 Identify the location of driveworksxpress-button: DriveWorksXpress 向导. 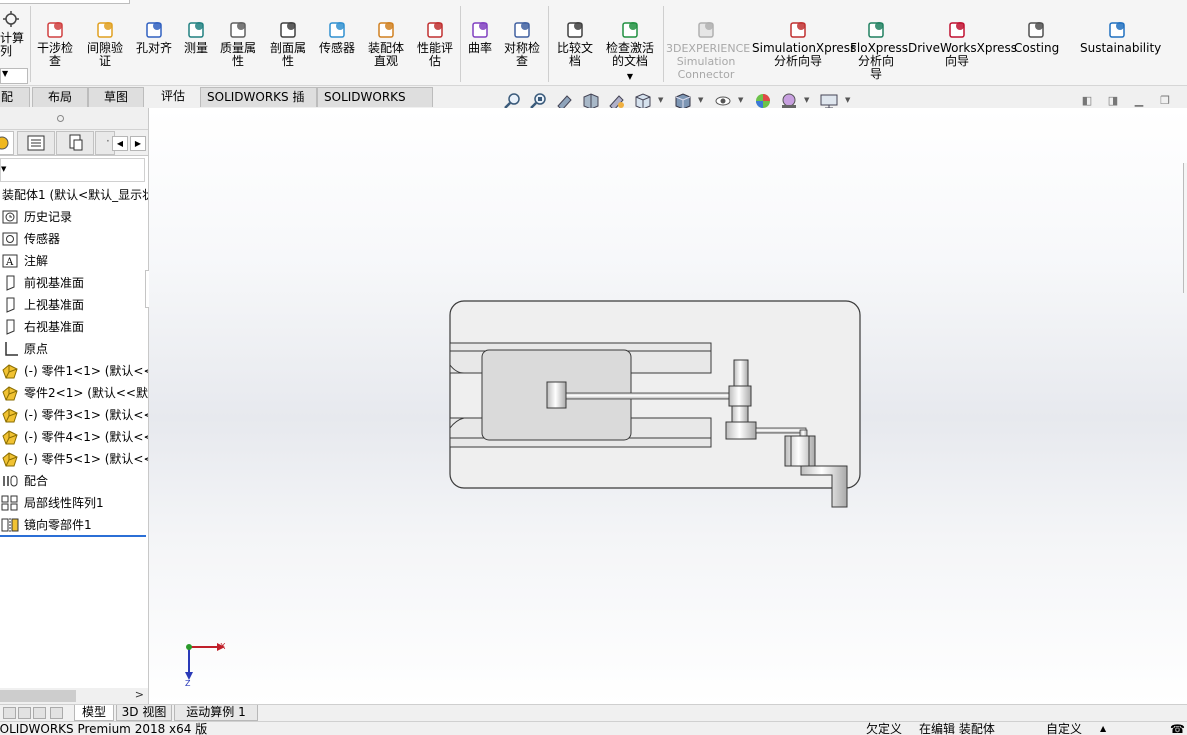
(962, 38).